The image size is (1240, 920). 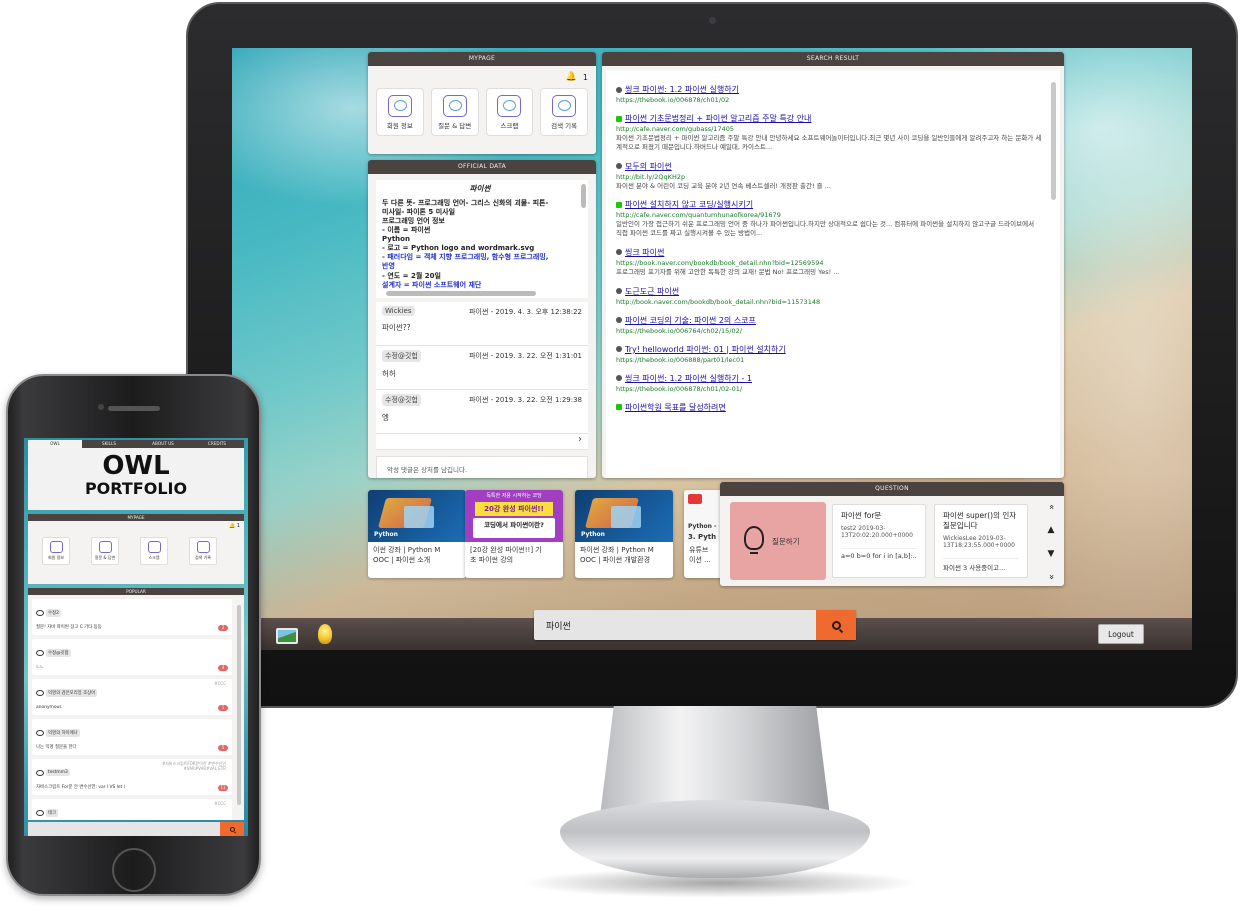 I want to click on tab-owl: OWL, so click(x=55, y=444).